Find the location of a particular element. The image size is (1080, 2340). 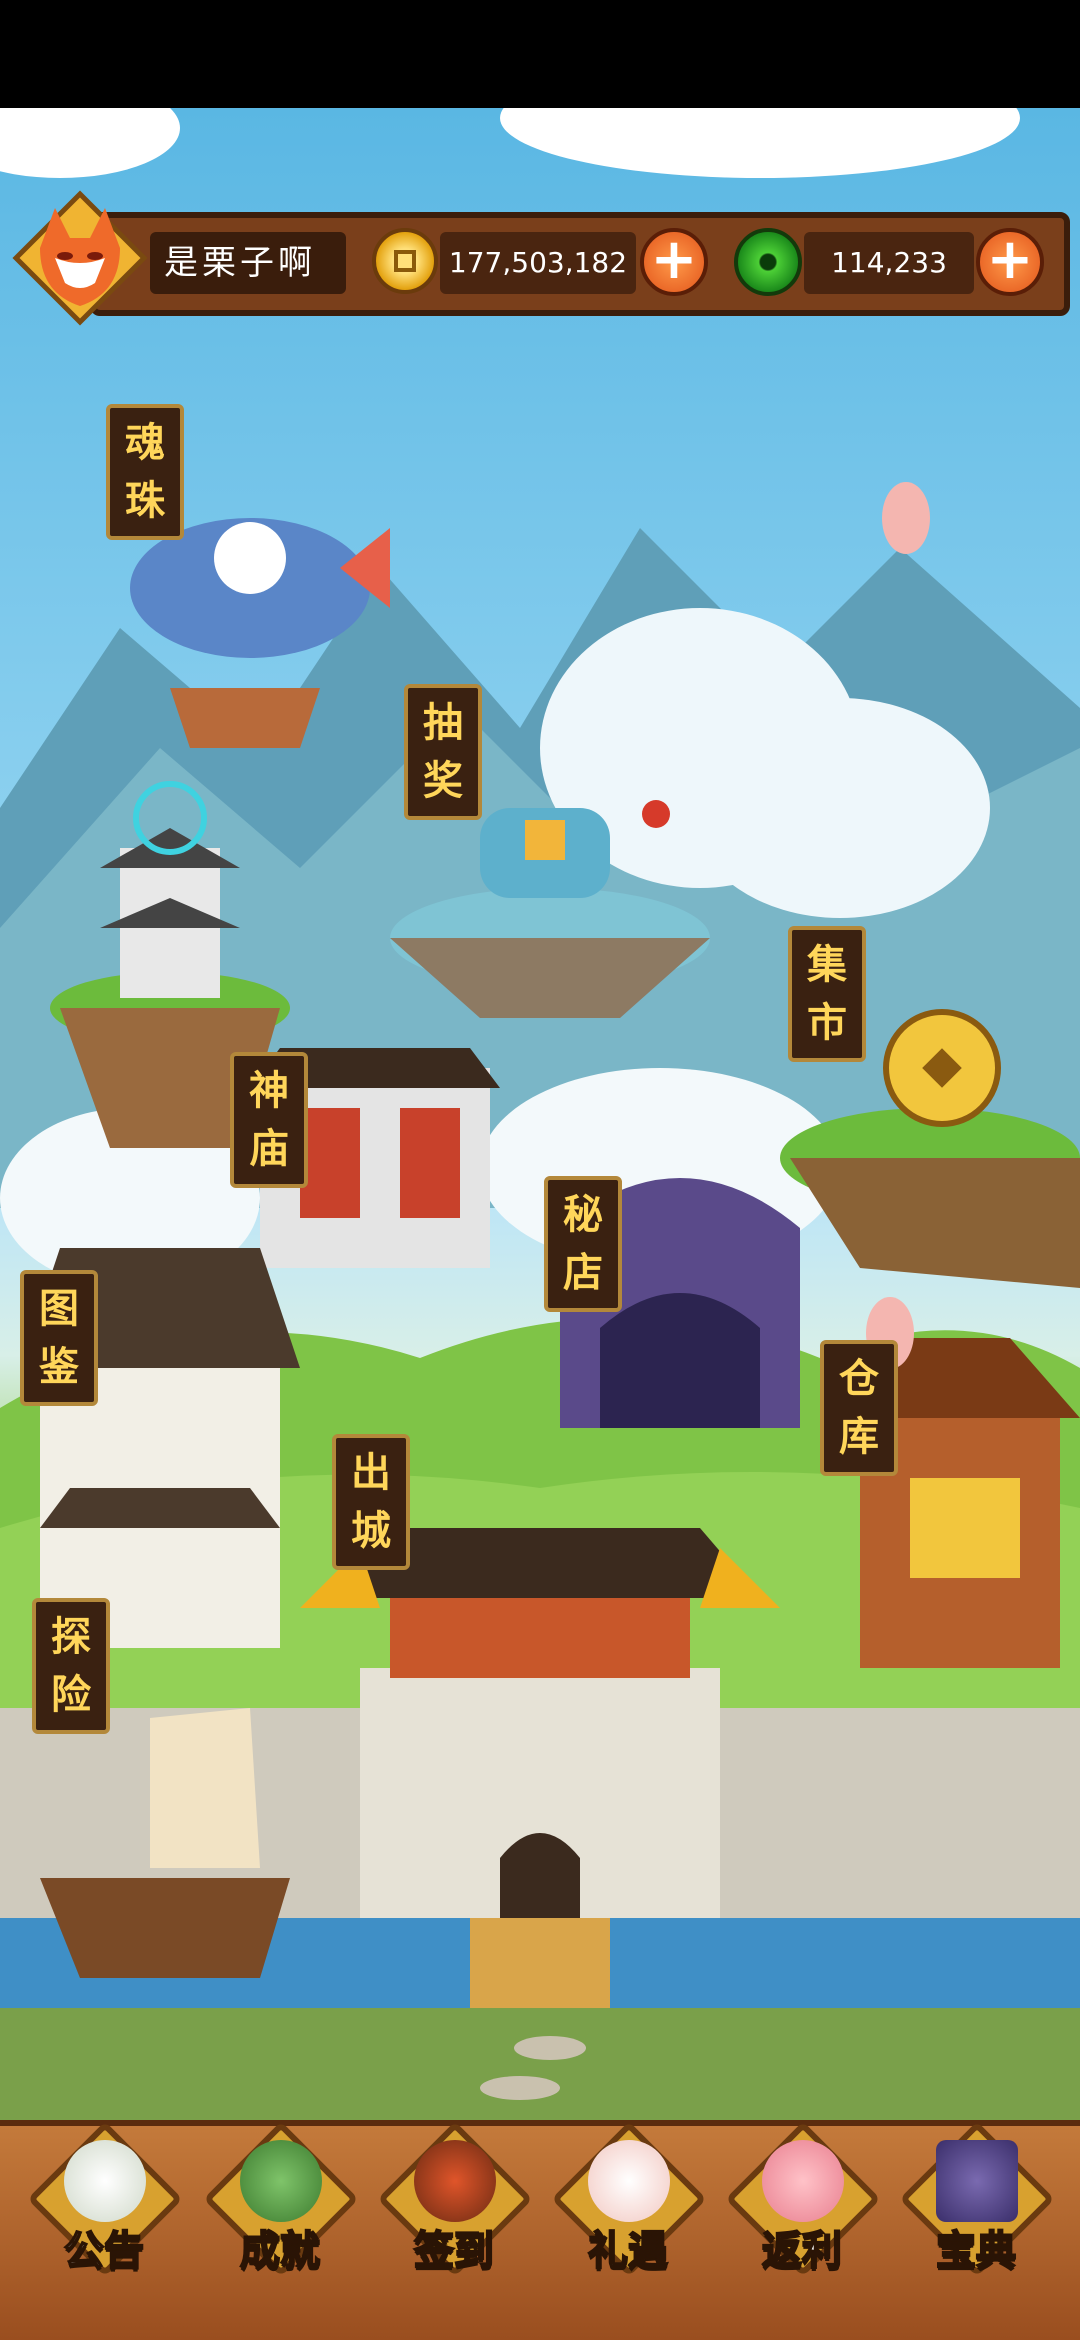

building-label-tujian: 图 鉴 is located at coordinates (59, 1338).